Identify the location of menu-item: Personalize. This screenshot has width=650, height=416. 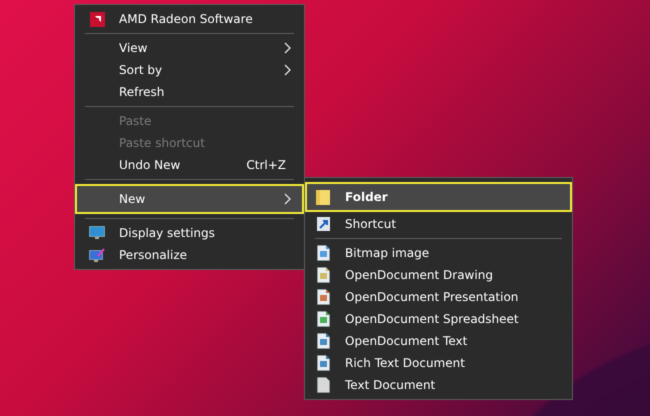
(189, 255).